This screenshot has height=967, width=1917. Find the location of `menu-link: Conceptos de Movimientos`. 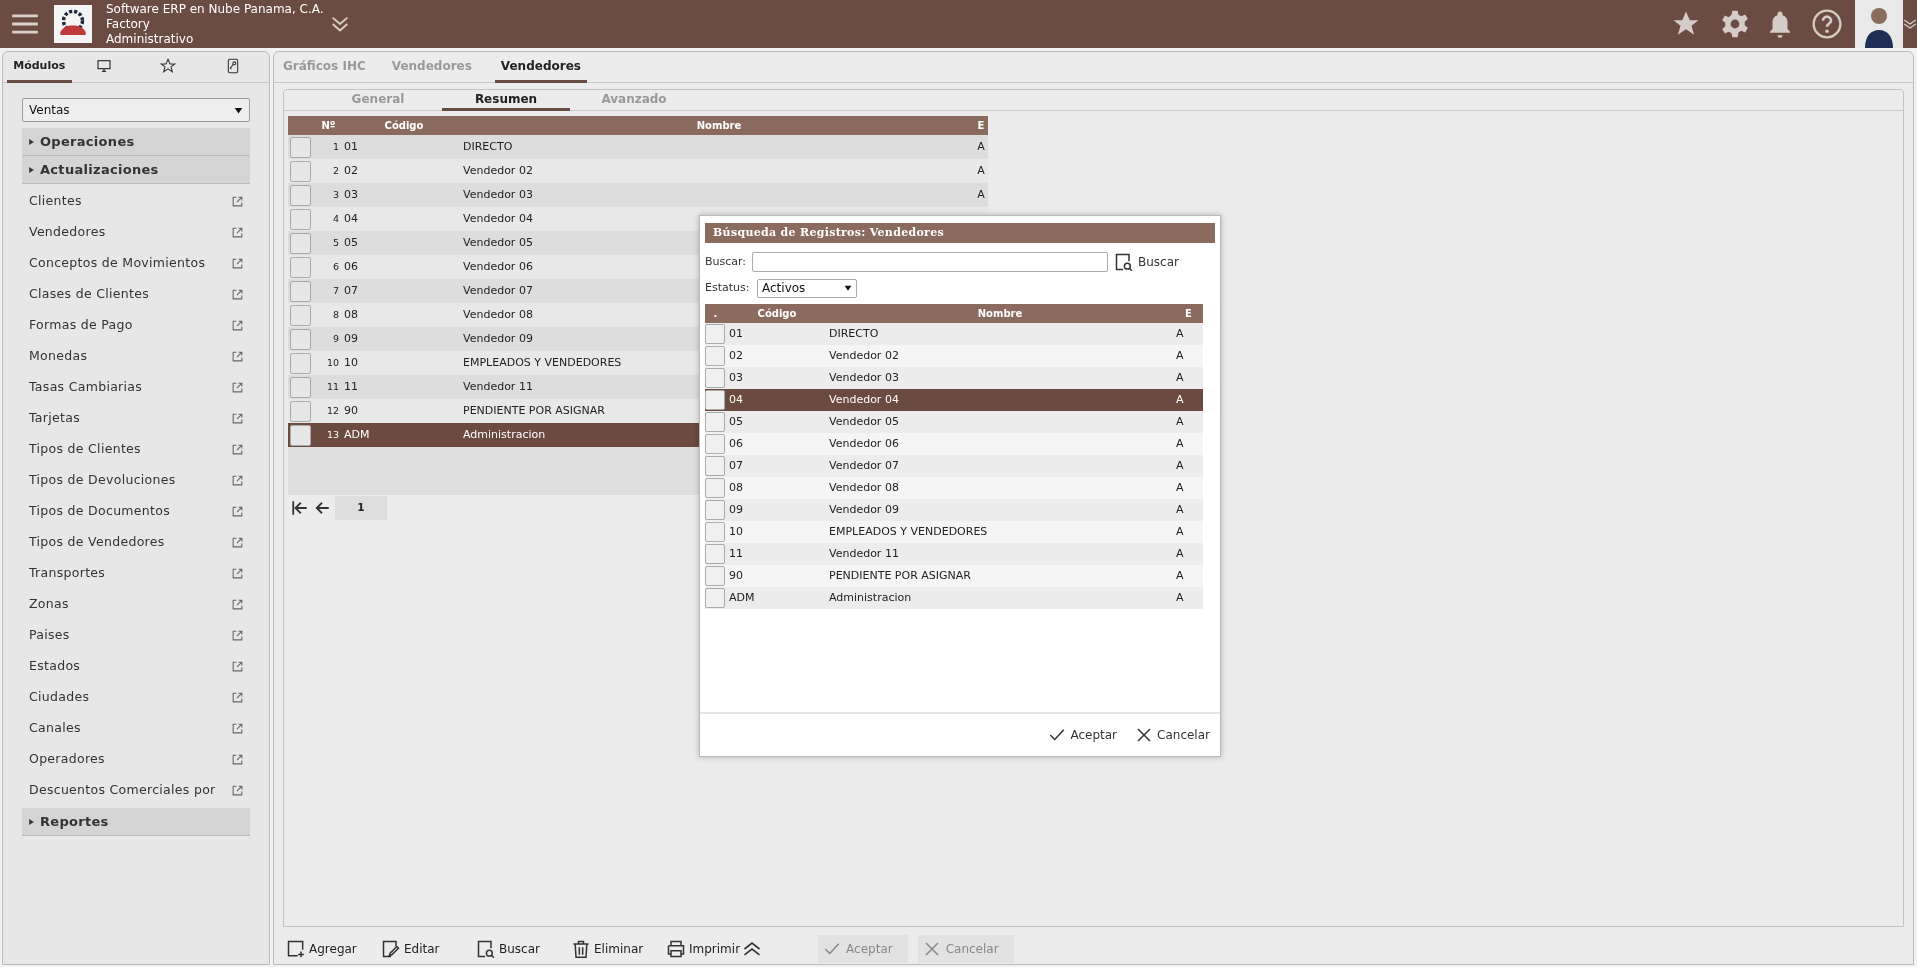

menu-link: Conceptos de Movimientos is located at coordinates (117, 263).